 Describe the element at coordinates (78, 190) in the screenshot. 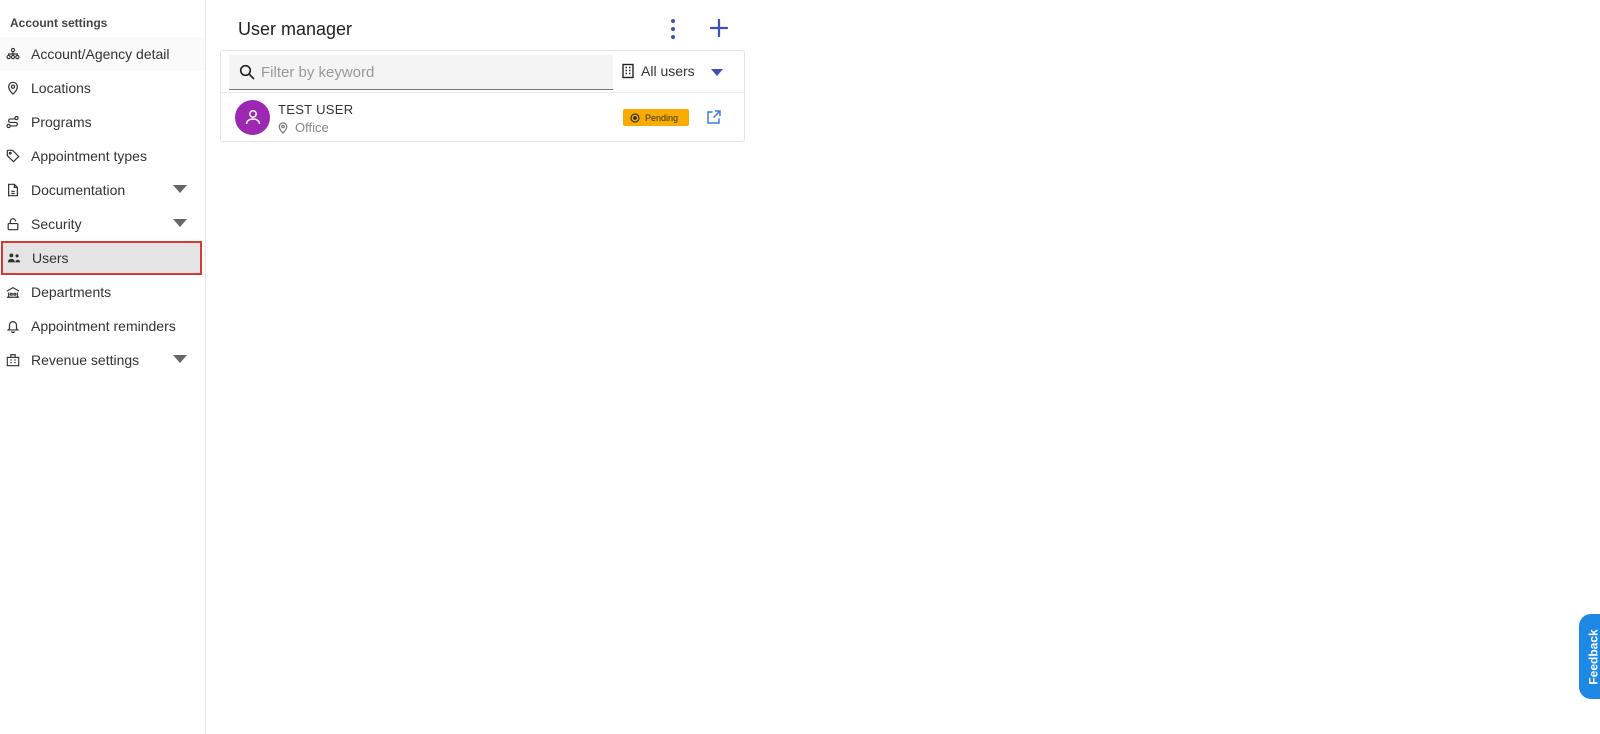

I see `sidebar-item-label: Documentation` at that location.